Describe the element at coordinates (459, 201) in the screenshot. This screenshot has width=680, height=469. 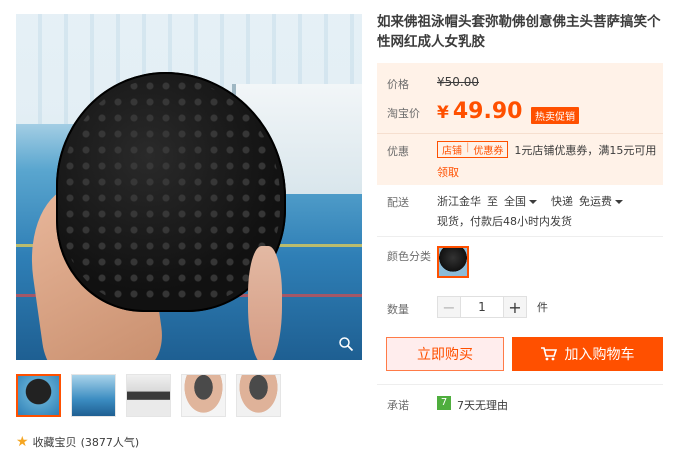
I see `ship-from: 浙江金华` at that location.